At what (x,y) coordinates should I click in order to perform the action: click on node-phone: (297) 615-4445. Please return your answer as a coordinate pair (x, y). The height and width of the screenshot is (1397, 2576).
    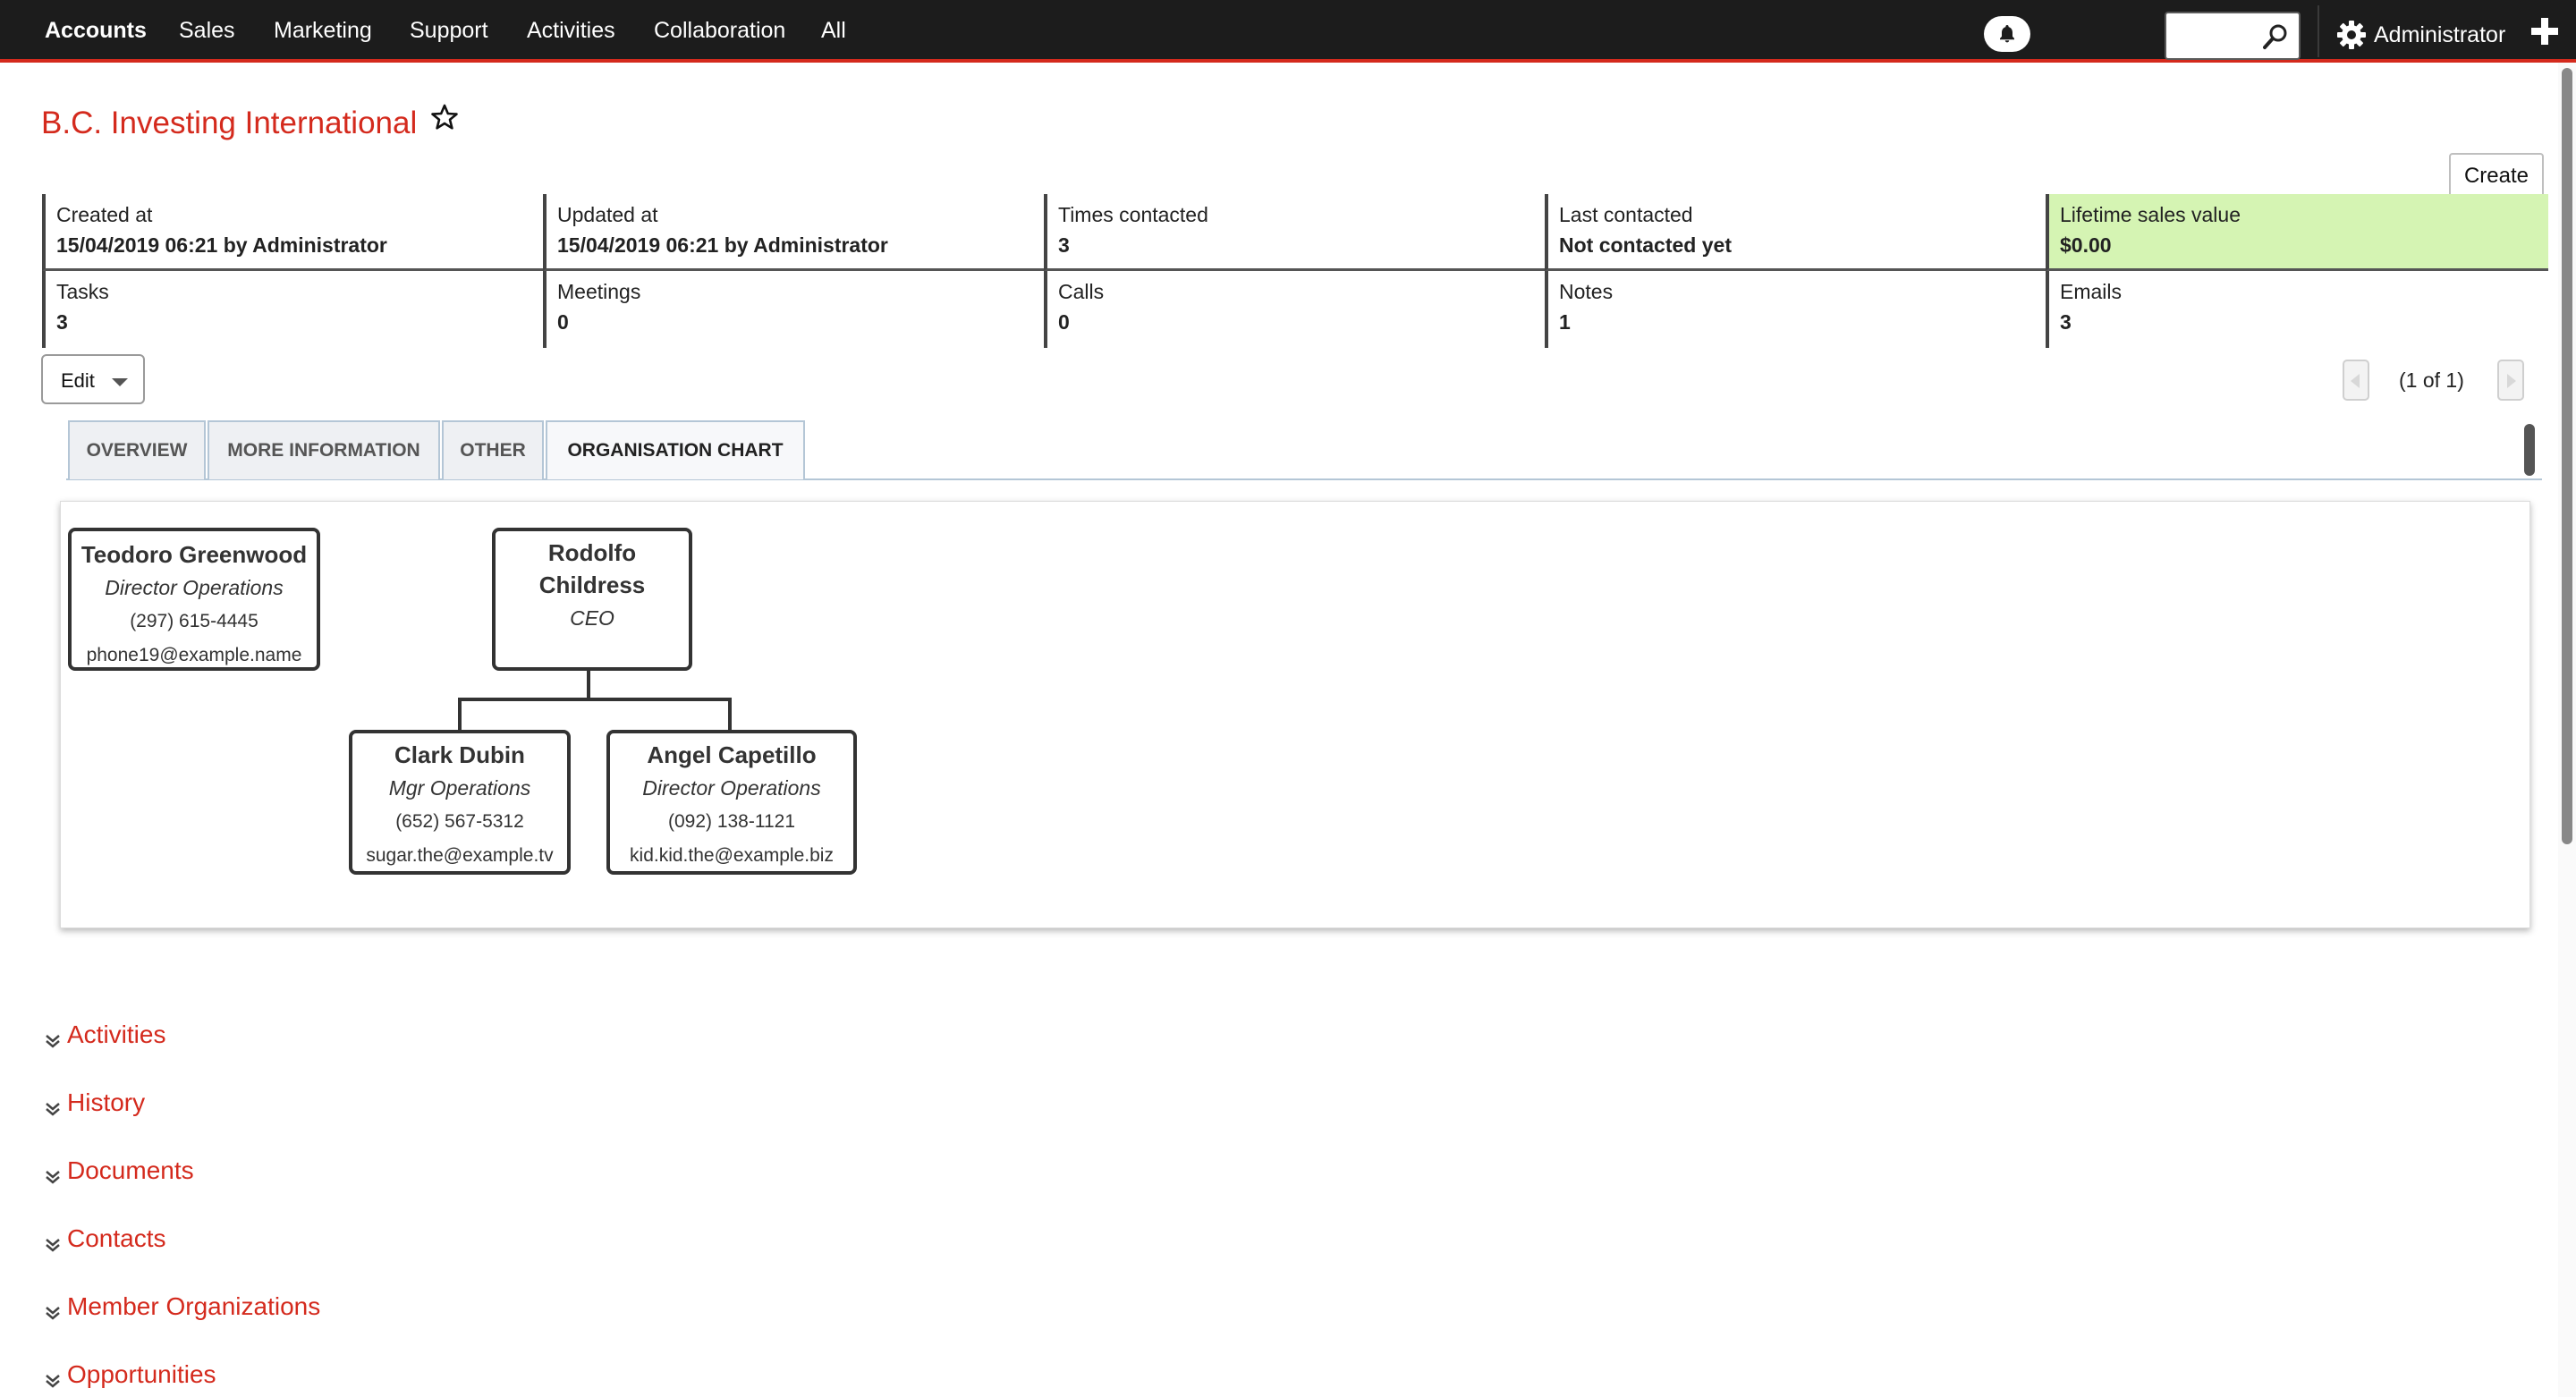
    Looking at the image, I should click on (194, 621).